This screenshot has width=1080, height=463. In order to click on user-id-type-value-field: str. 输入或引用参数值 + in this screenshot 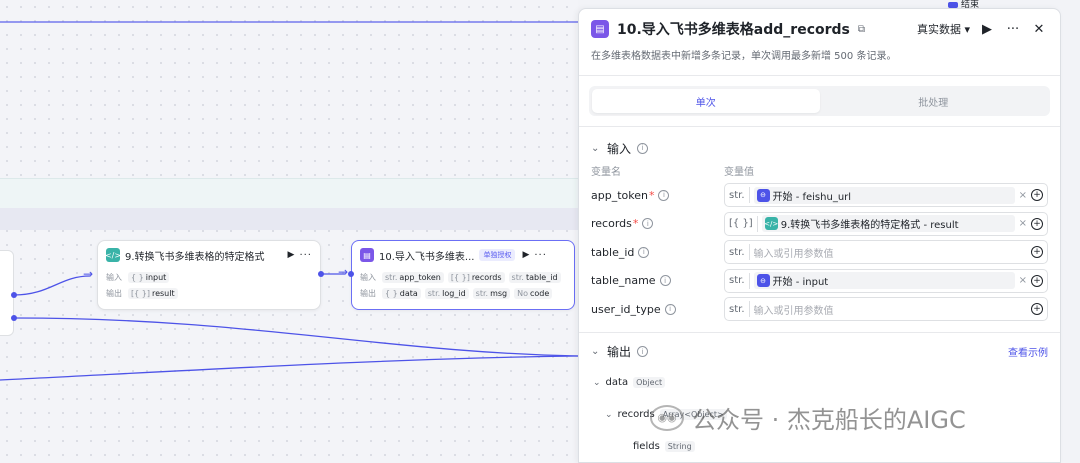, I will do `click(886, 309)`.